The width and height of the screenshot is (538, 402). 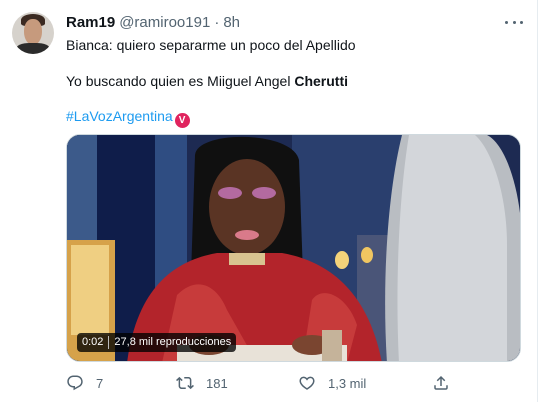 I want to click on tweet-actions: 7 181 1,3 mil, so click(x=293, y=383).